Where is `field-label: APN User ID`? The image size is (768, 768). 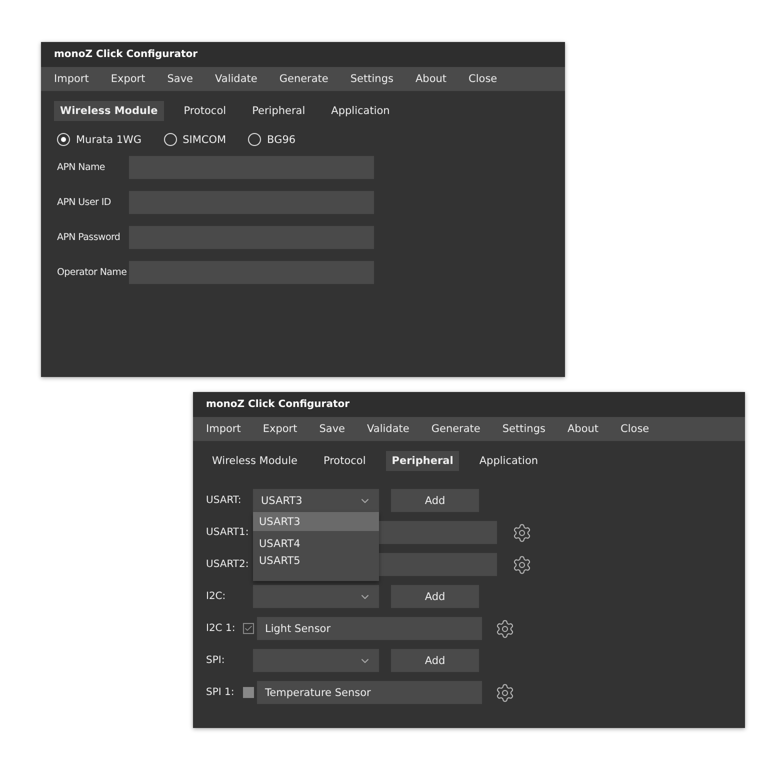
field-label: APN User ID is located at coordinates (84, 202).